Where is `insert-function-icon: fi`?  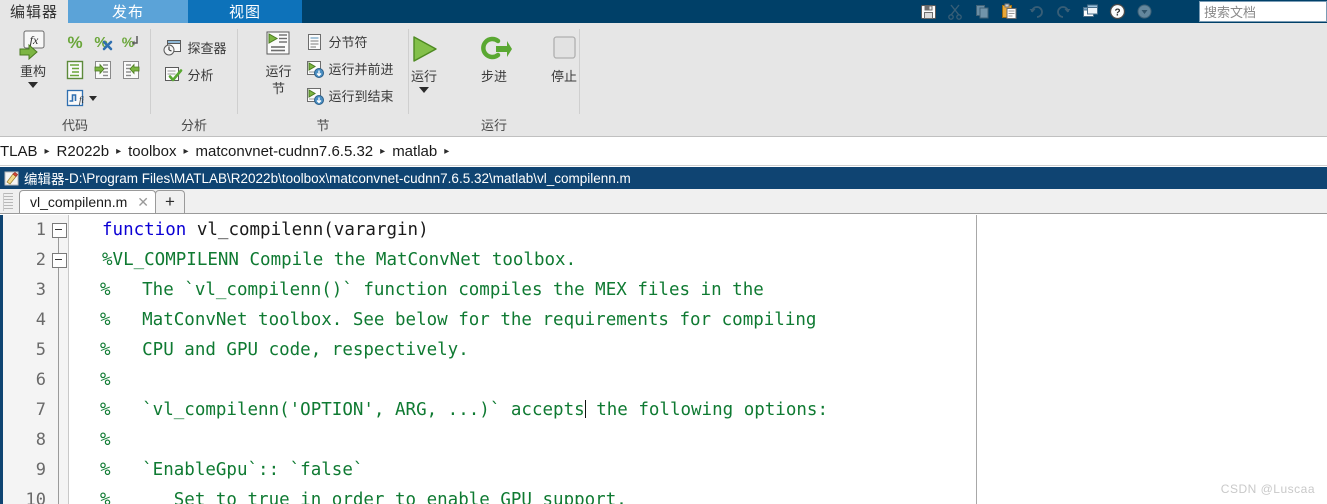 insert-function-icon: fi is located at coordinates (75, 98).